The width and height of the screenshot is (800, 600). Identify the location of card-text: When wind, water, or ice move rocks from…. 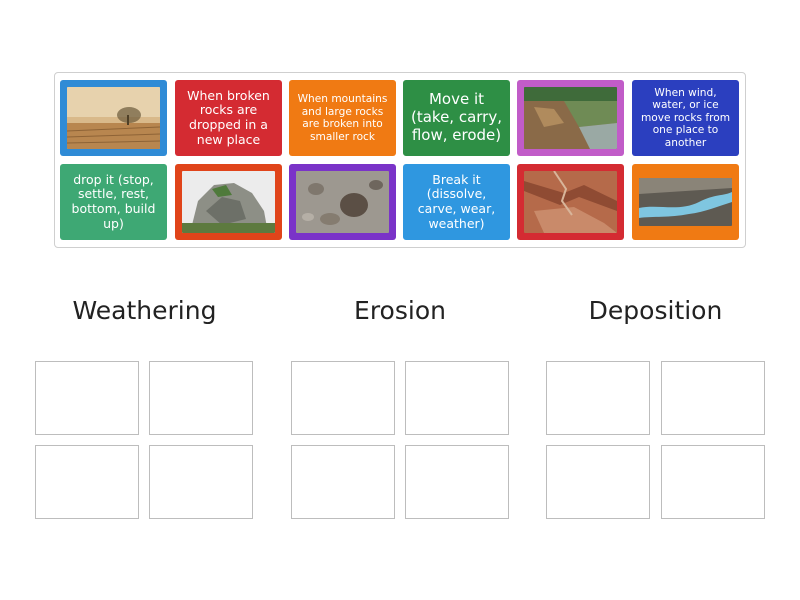
(685, 117).